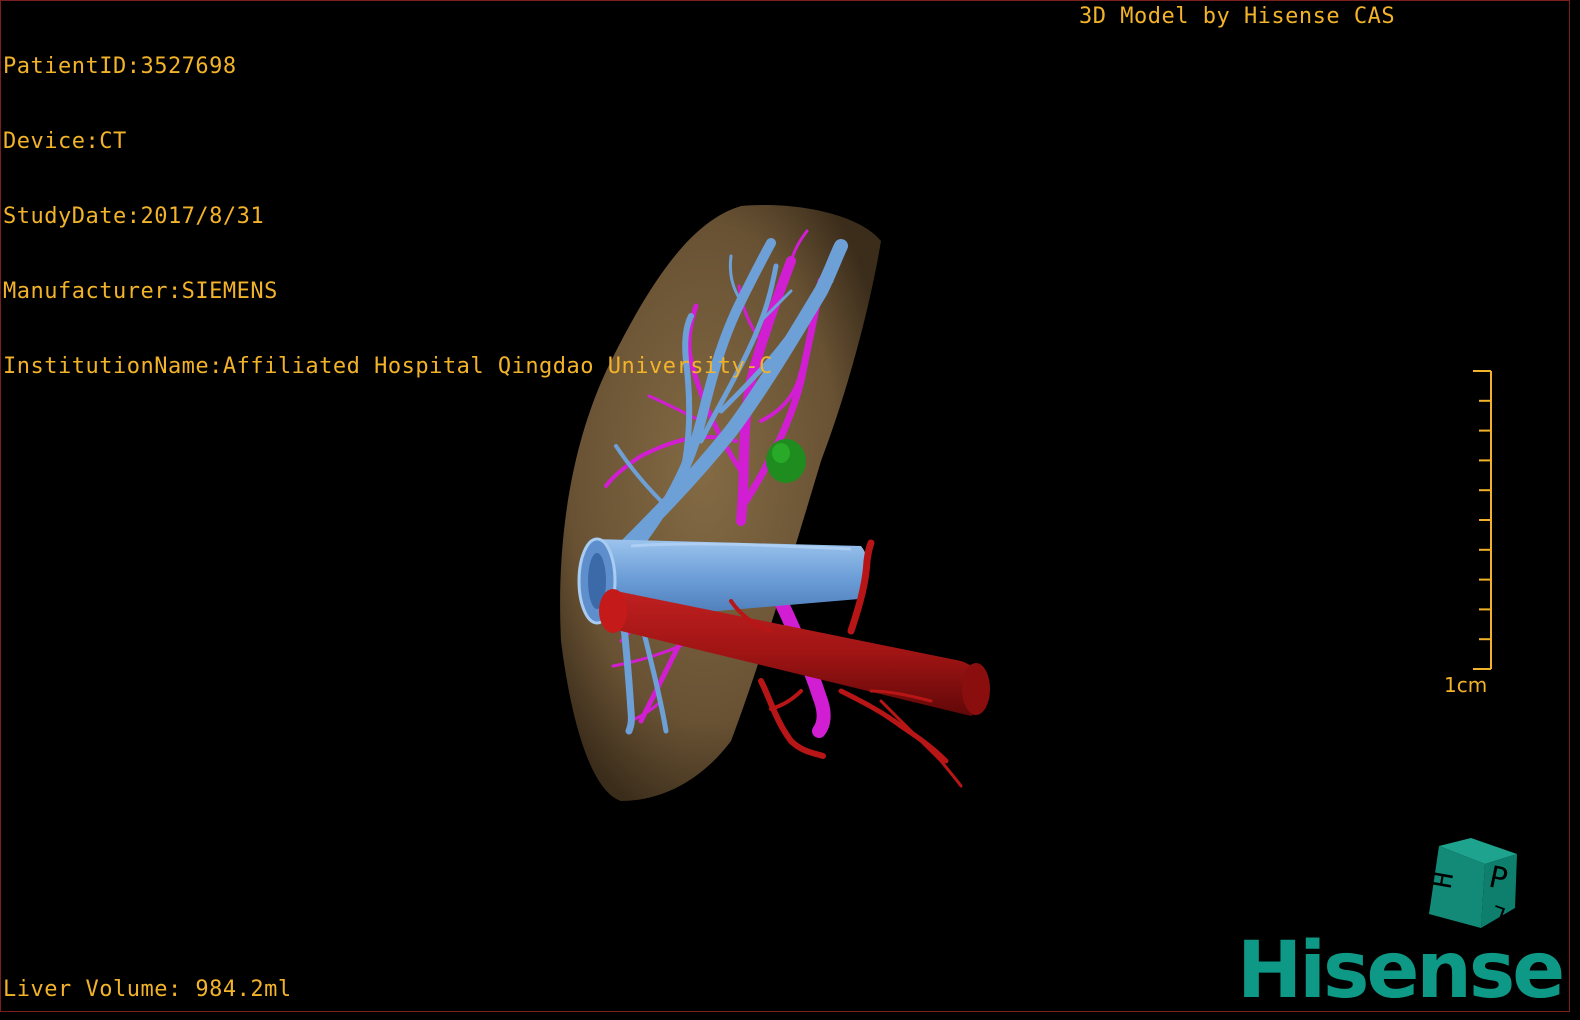 This screenshot has height=1020, width=1580. I want to click on liver-volume-text: Liver Volume: 984.2ml, so click(147, 989).